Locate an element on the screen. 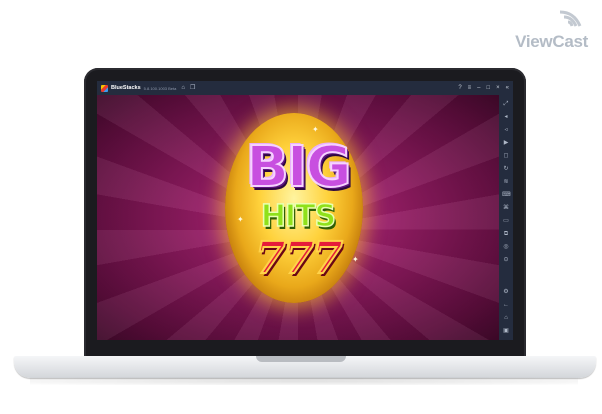  eco-mode-icon: ◎ is located at coordinates (506, 247).